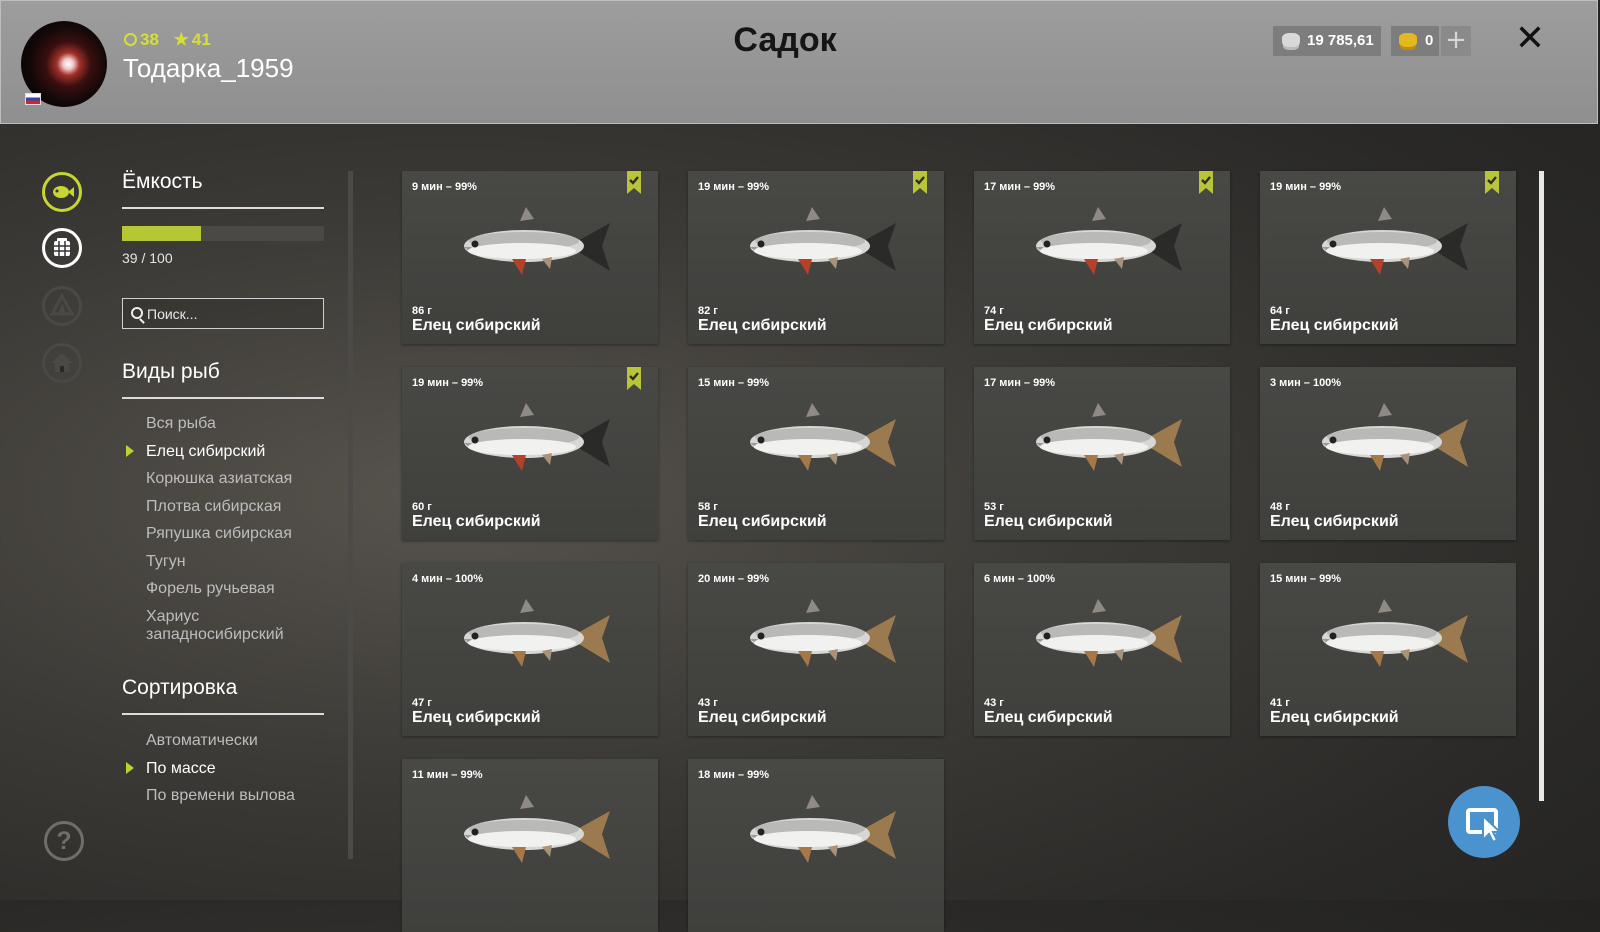  What do you see at coordinates (137, 313) in the screenshot?
I see `search-icon` at bounding box center [137, 313].